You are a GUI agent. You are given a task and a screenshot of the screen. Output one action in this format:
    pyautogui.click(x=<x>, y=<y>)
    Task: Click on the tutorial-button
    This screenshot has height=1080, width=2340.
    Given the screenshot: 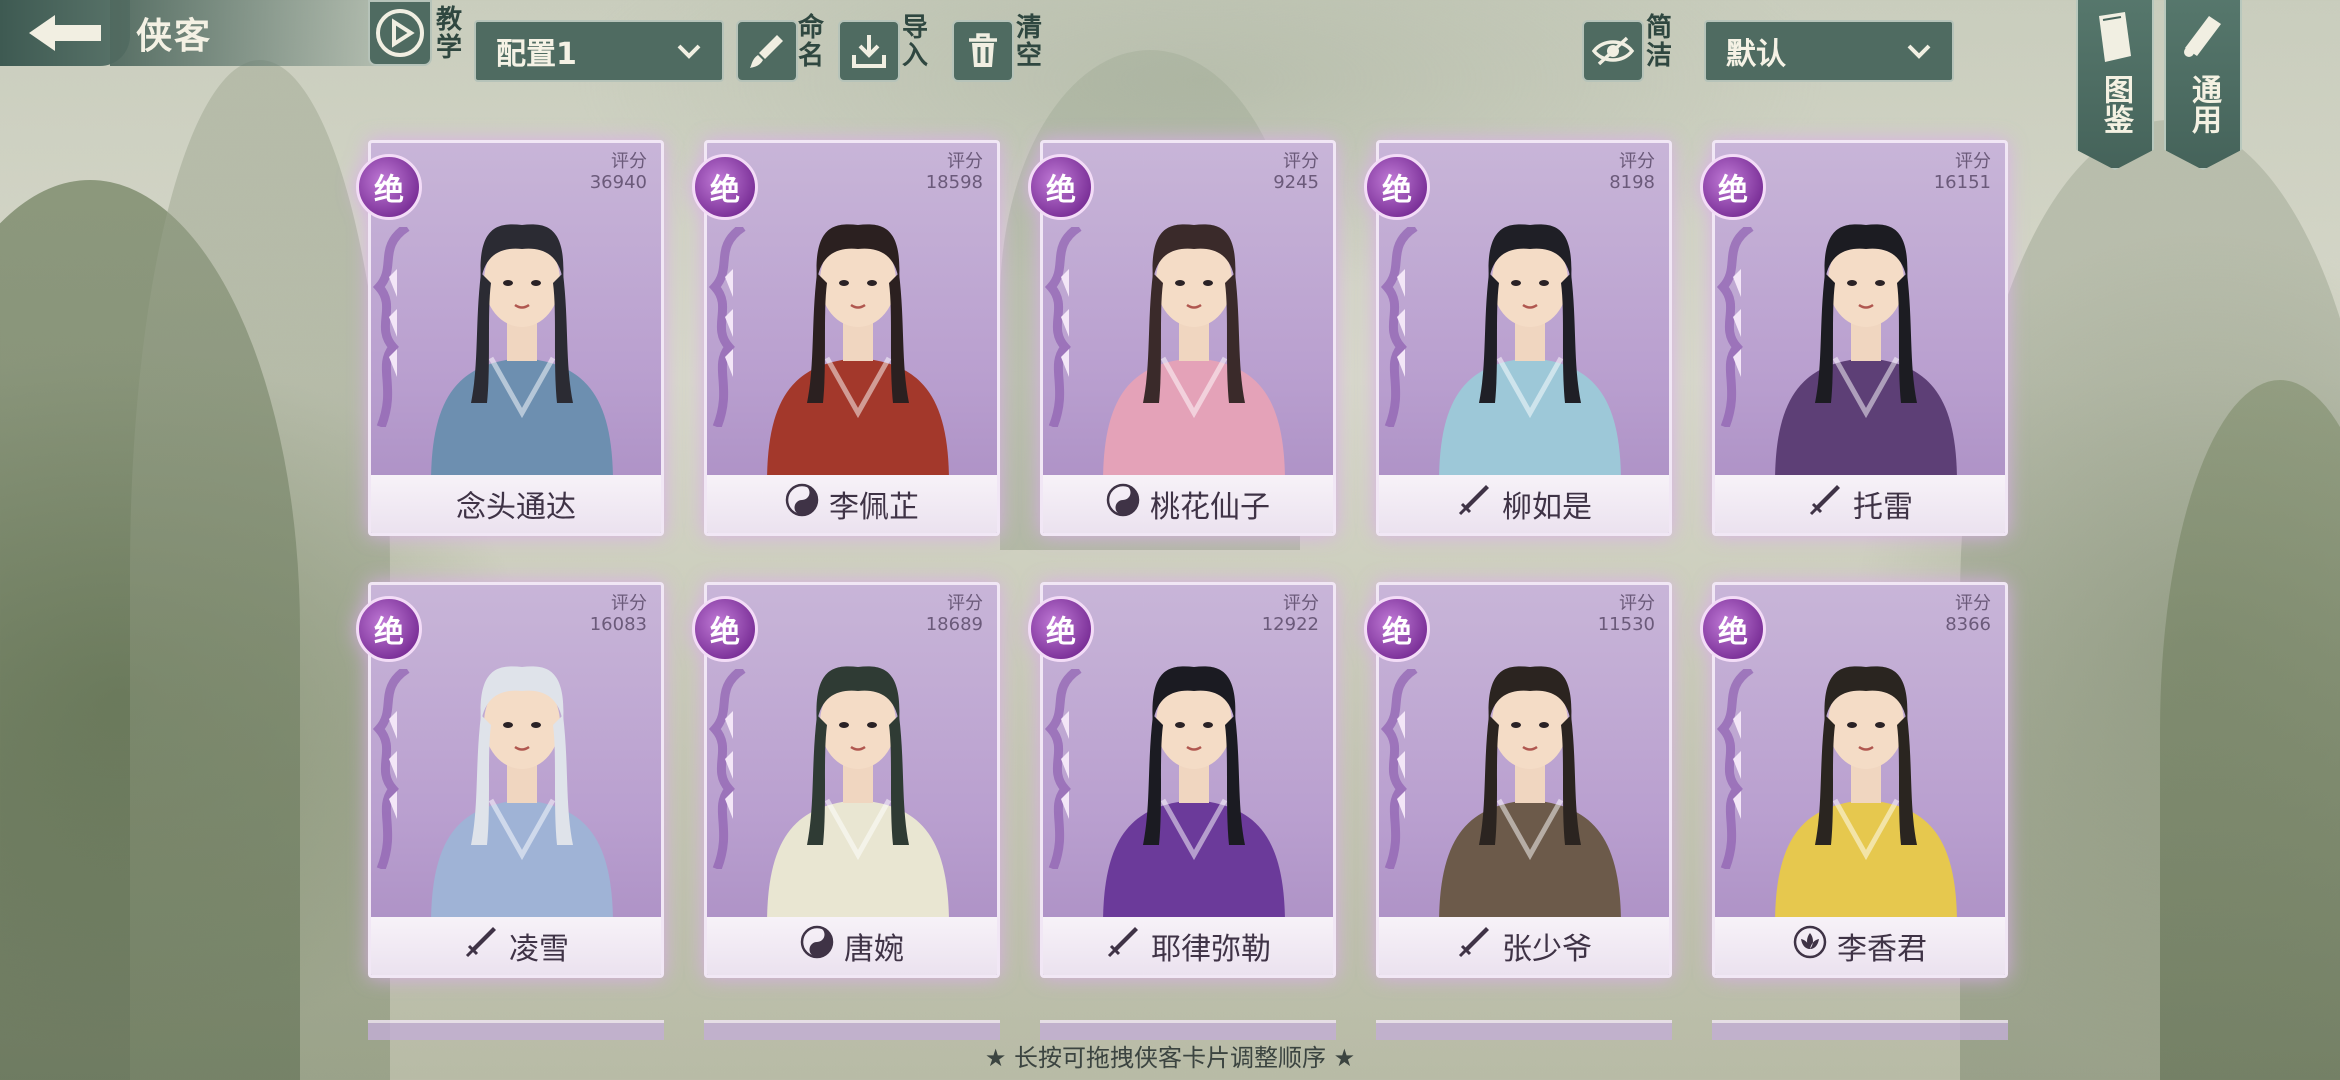 What is the action you would take?
    pyautogui.click(x=400, y=33)
    